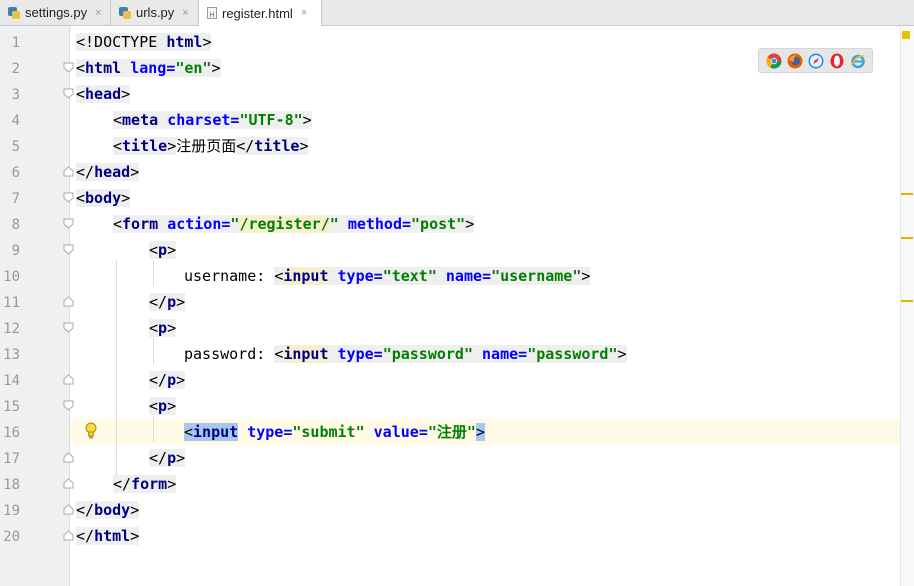  Describe the element at coordinates (15, 69) in the screenshot. I see `line-number: 2` at that location.